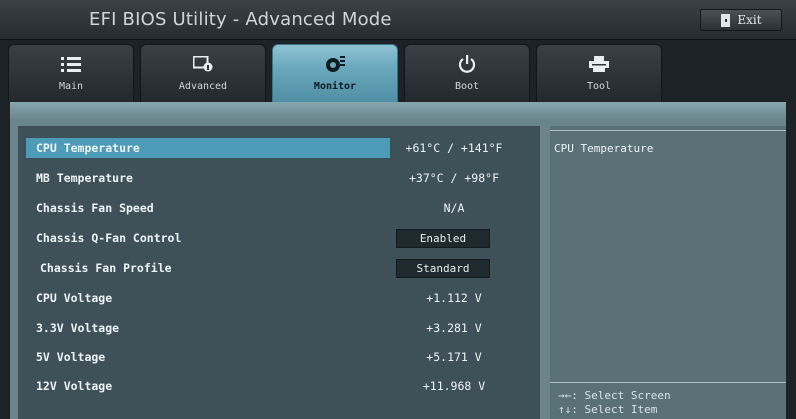 The width and height of the screenshot is (796, 419). Describe the element at coordinates (74, 298) in the screenshot. I see `setting-label: CPU Voltage` at that location.